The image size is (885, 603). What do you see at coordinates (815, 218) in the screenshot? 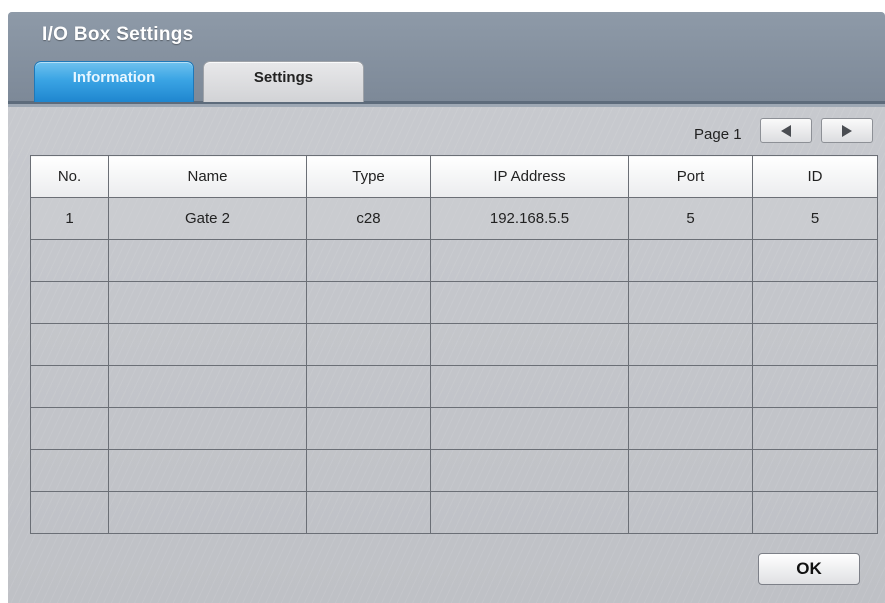
I see `cell-id: 5` at bounding box center [815, 218].